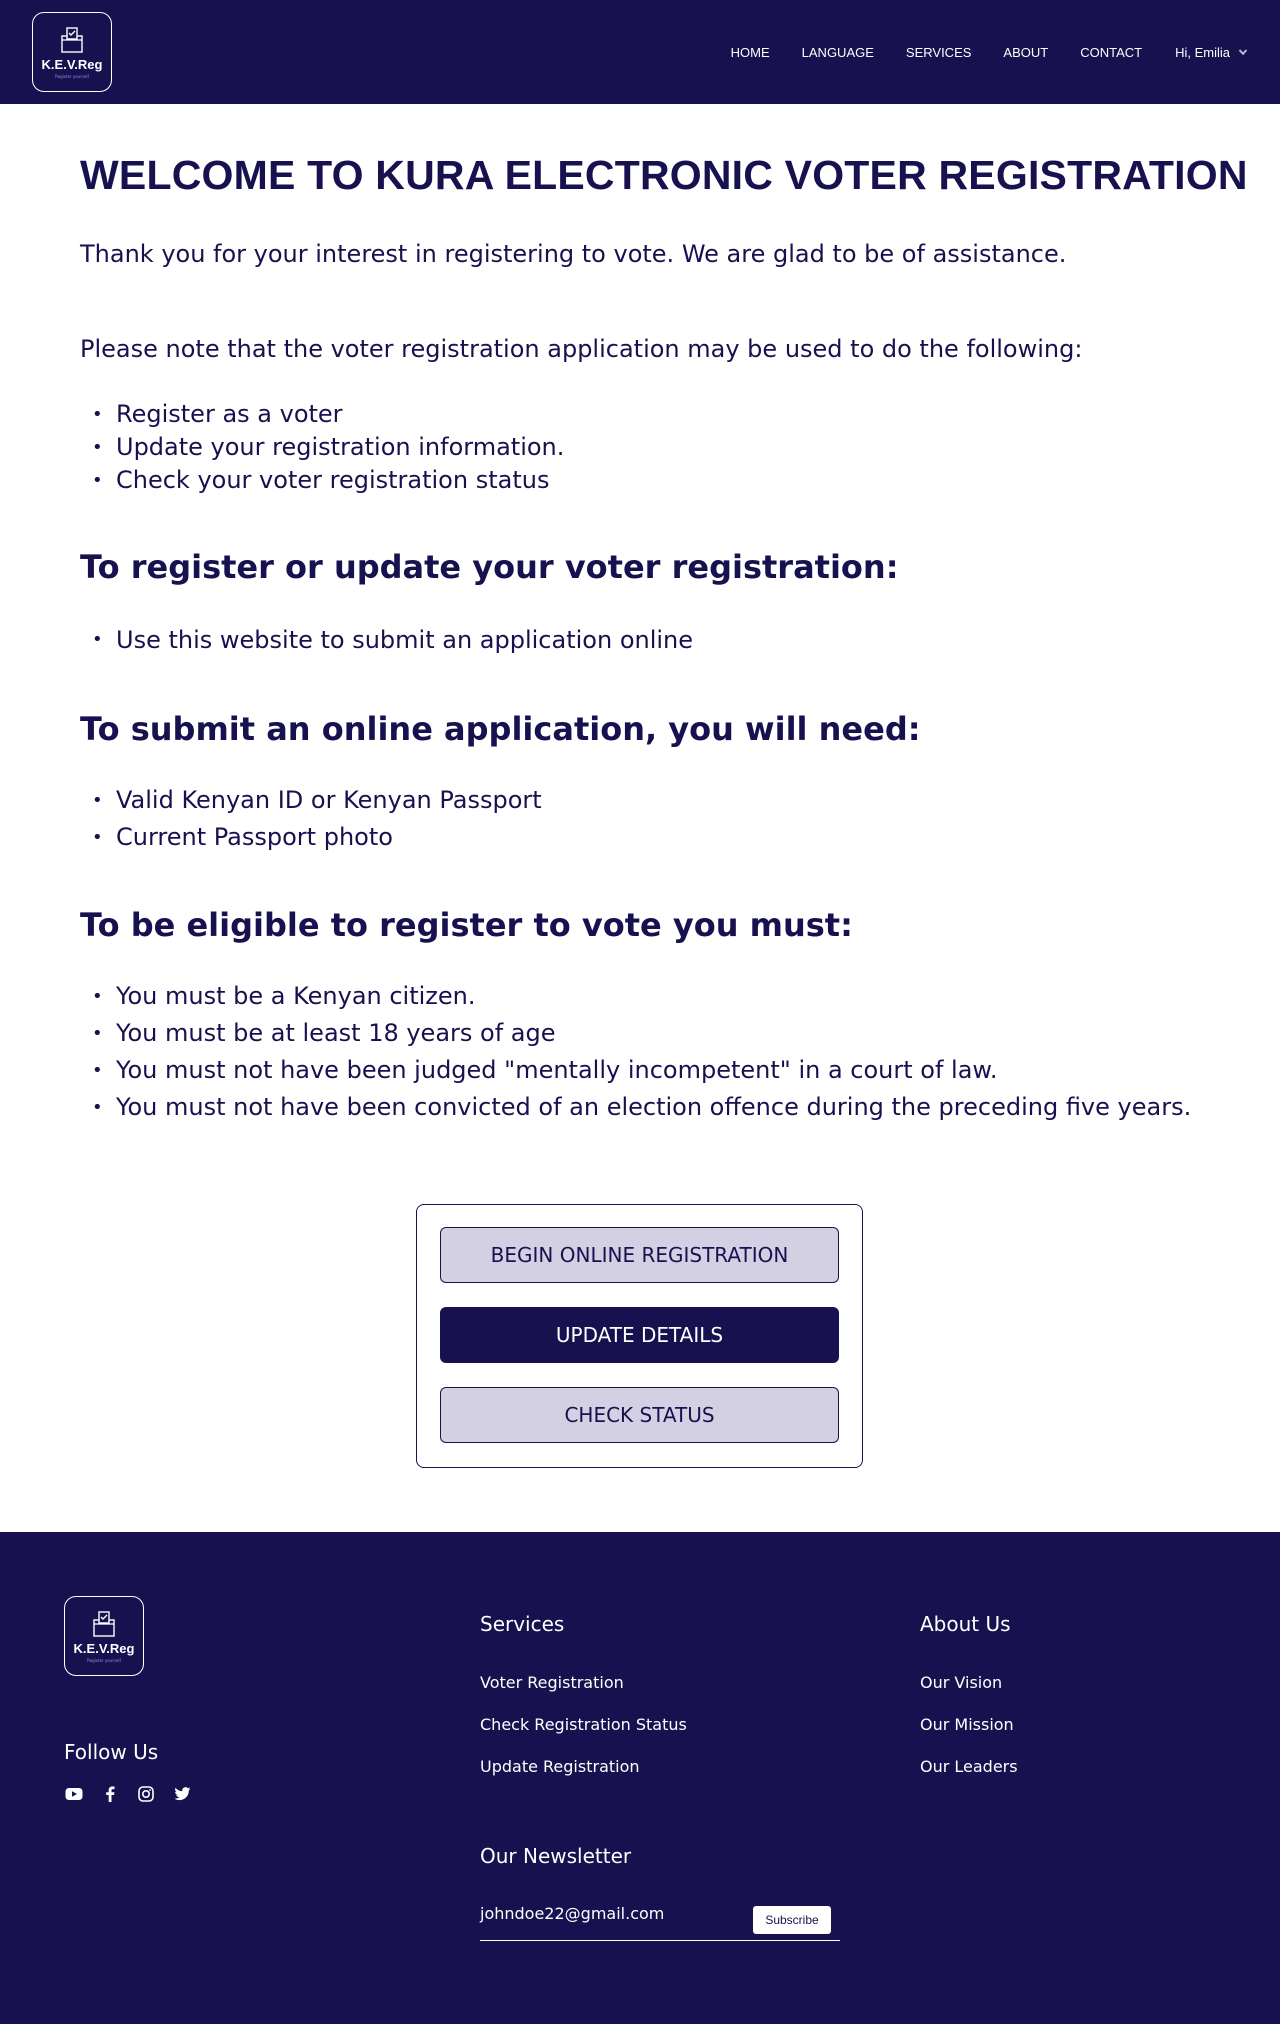 Image resolution: width=1280 pixels, height=2024 pixels. Describe the element at coordinates (146, 1794) in the screenshot. I see `instagram-icon` at that location.